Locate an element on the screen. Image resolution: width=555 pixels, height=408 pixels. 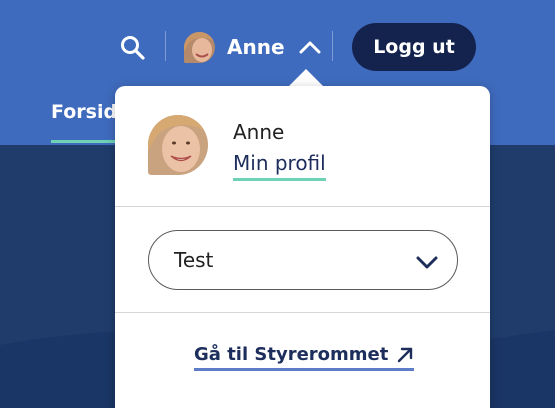
my-profile-link: Min profil is located at coordinates (279, 166).